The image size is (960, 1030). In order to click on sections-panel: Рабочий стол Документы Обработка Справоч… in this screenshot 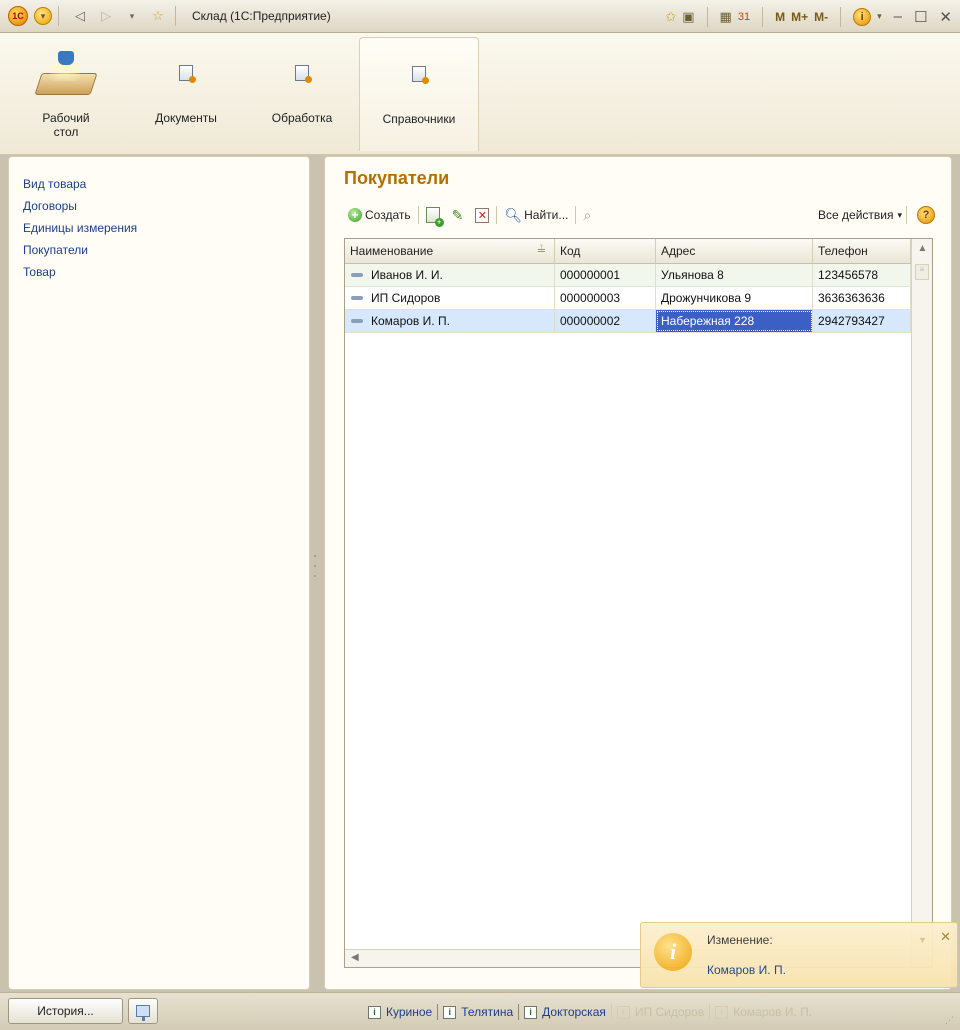, I will do `click(480, 94)`.